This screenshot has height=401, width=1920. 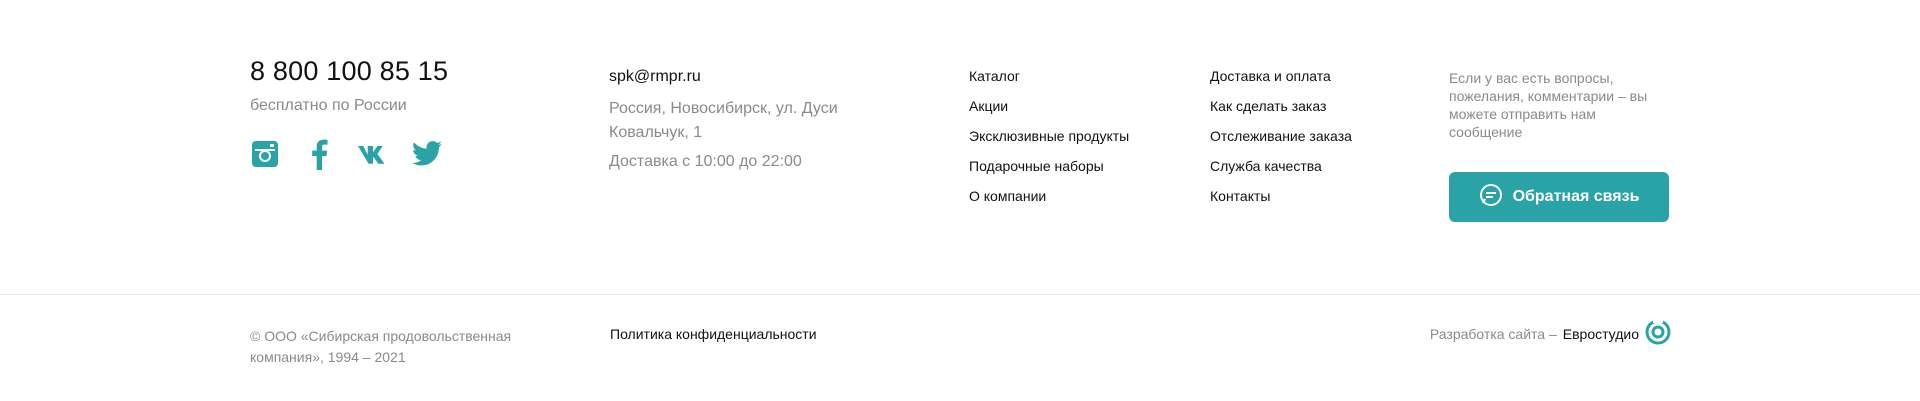 I want to click on nav-link-gift-sets: Подарочные наборы, so click(x=1049, y=172).